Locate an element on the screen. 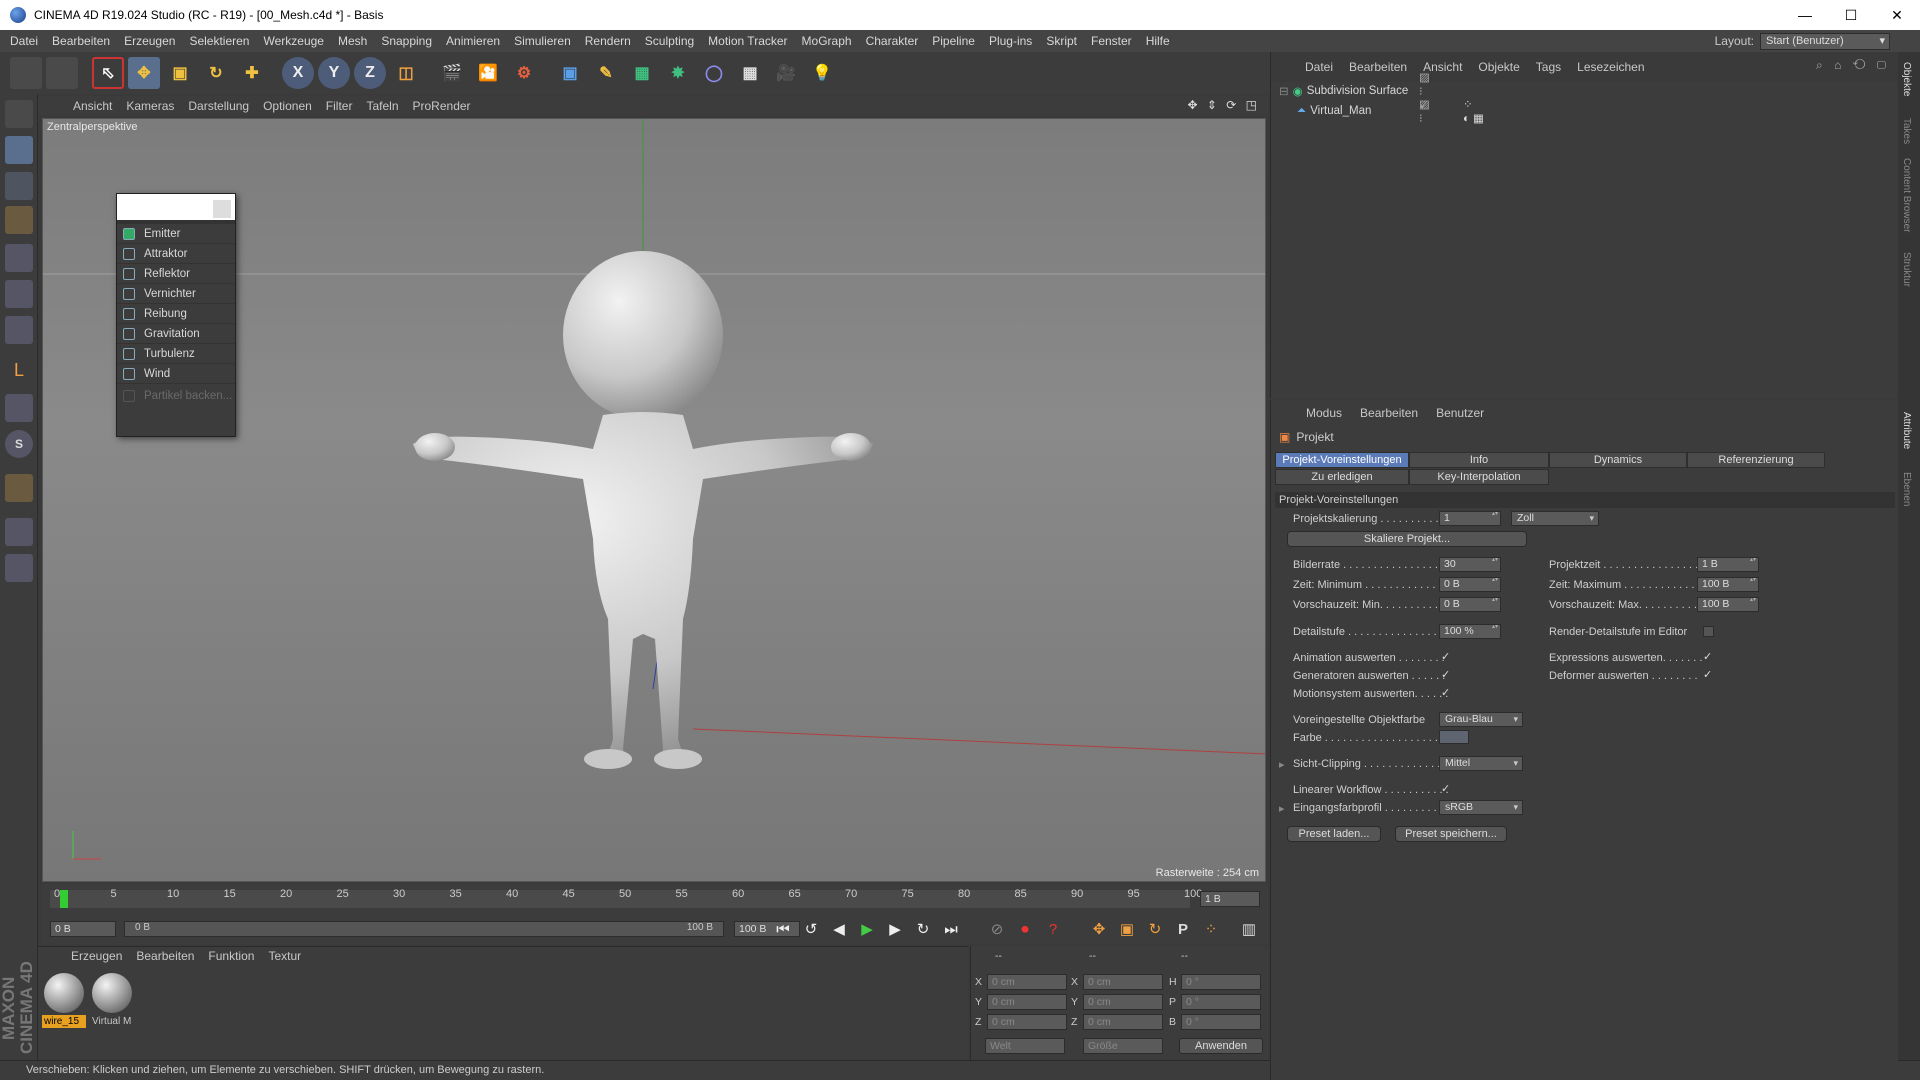  play-icon: ▶ is located at coordinates (867, 929).